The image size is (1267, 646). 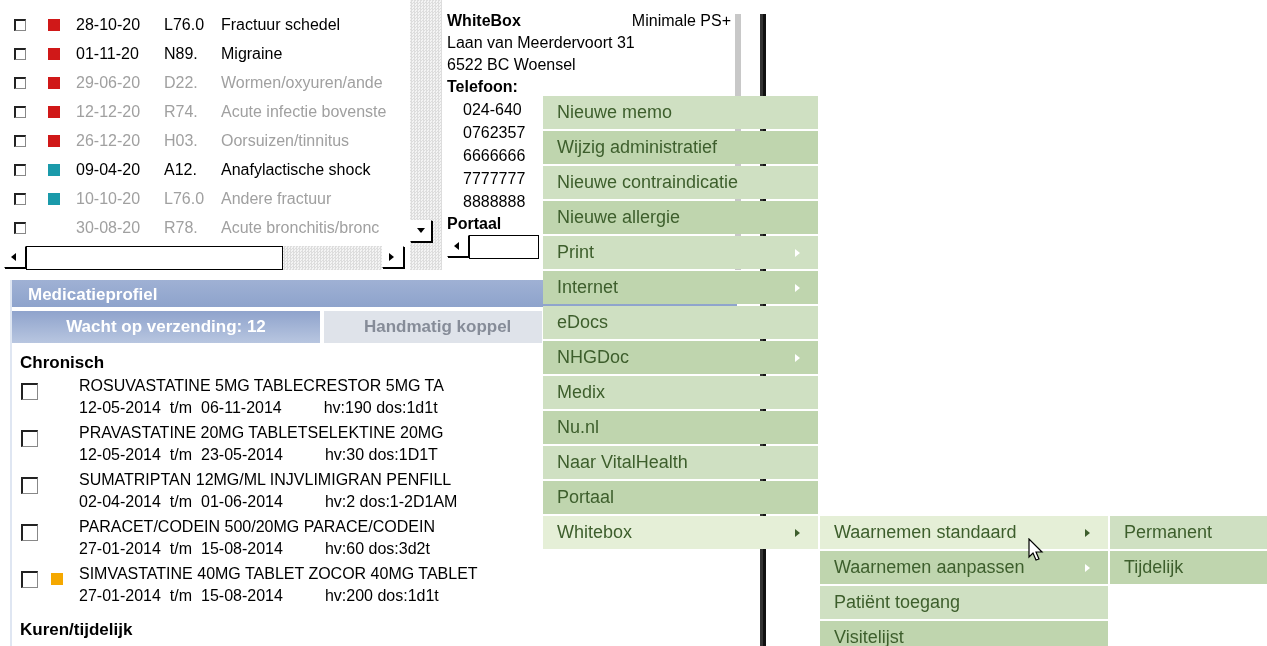 I want to click on phone-number: 6666666, so click(x=494, y=156).